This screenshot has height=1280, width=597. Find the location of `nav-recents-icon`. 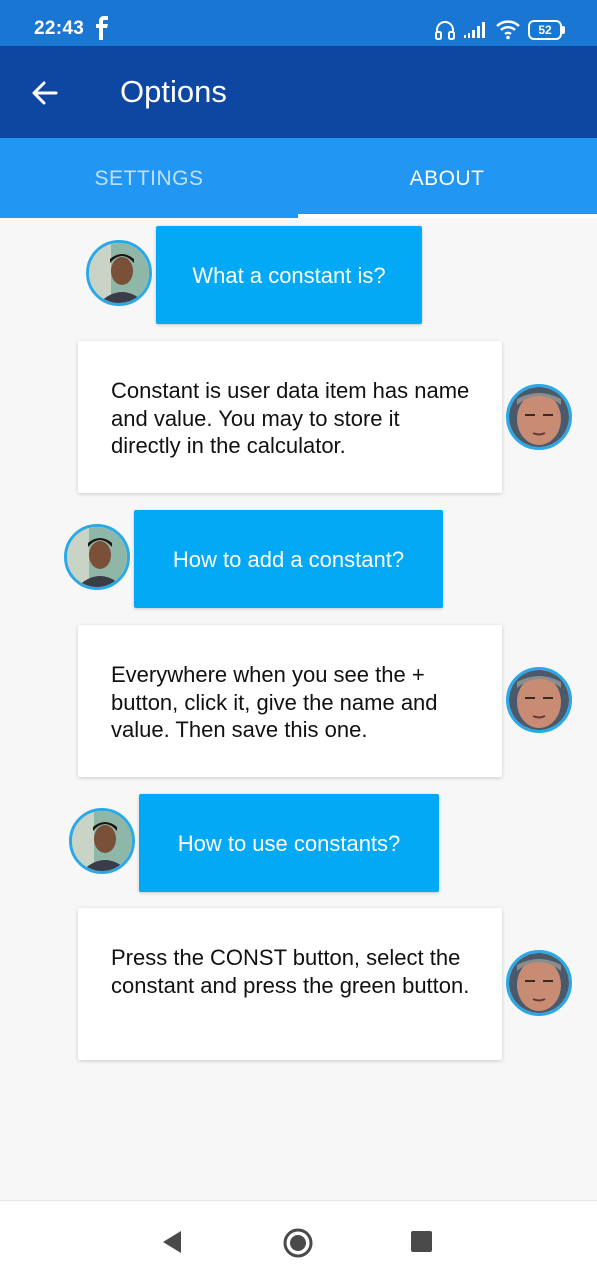

nav-recents-icon is located at coordinates (421, 1241).